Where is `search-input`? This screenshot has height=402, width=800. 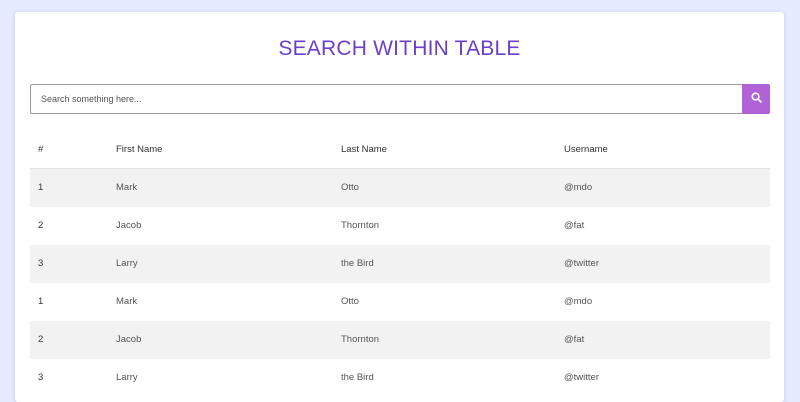
search-input is located at coordinates (386, 99).